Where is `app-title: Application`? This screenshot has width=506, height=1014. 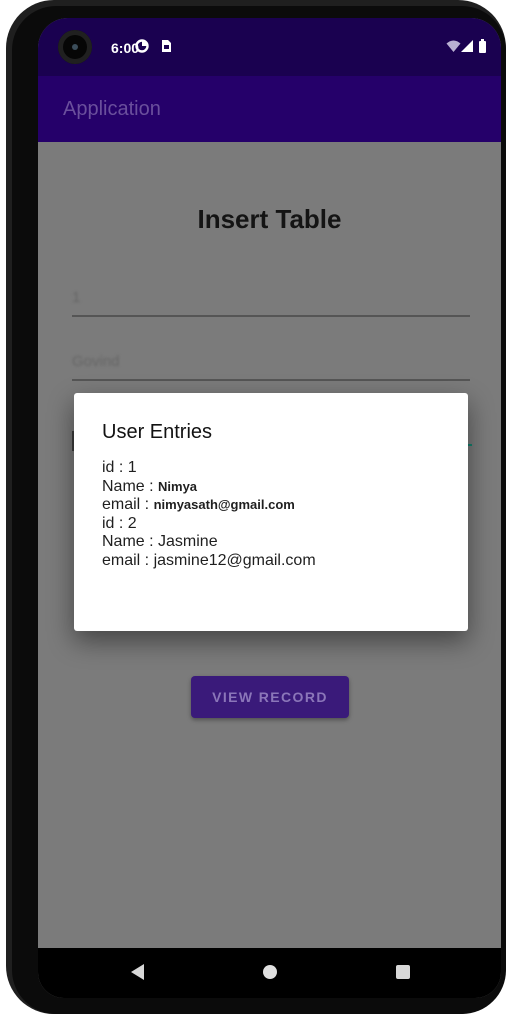 app-title: Application is located at coordinates (112, 109).